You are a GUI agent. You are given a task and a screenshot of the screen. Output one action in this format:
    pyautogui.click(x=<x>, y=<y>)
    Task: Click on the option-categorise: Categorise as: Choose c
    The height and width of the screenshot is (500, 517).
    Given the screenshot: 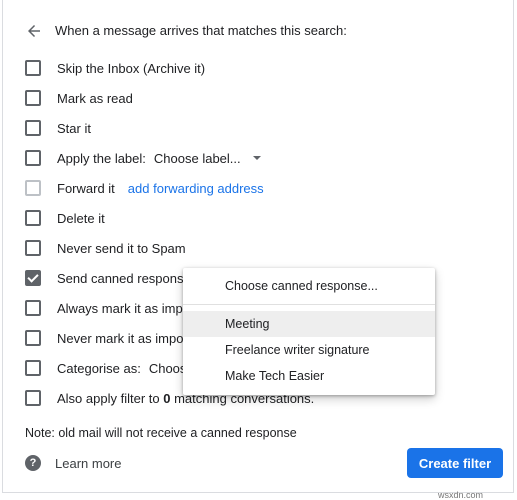 What is the action you would take?
    pyautogui.click(x=114, y=368)
    